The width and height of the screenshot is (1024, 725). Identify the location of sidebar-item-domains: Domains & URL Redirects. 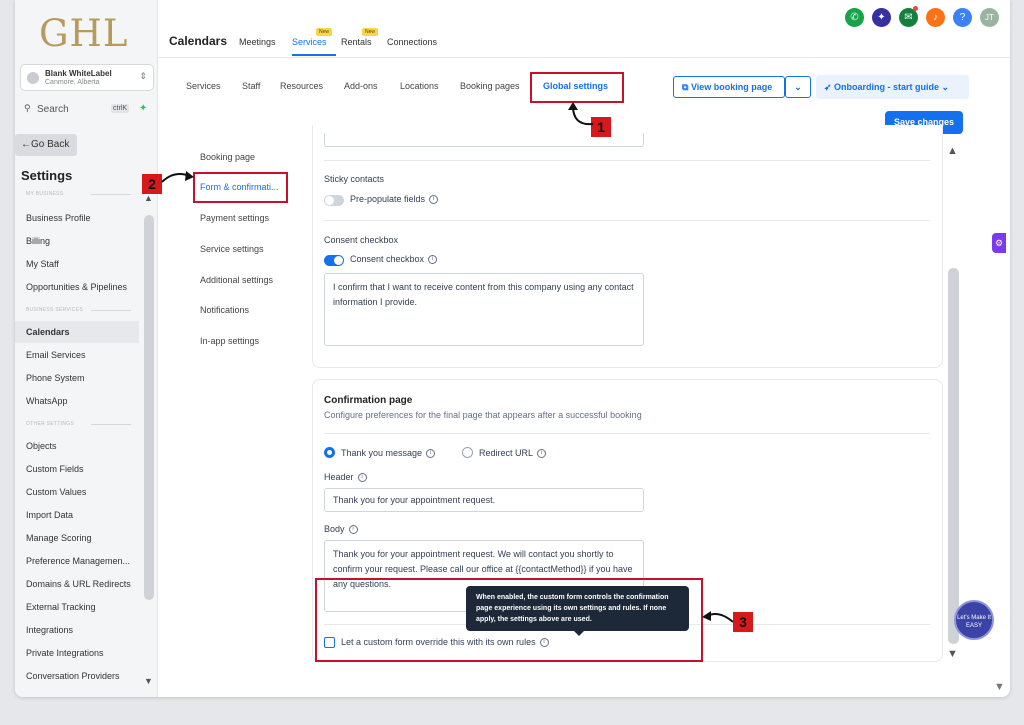
(77, 584).